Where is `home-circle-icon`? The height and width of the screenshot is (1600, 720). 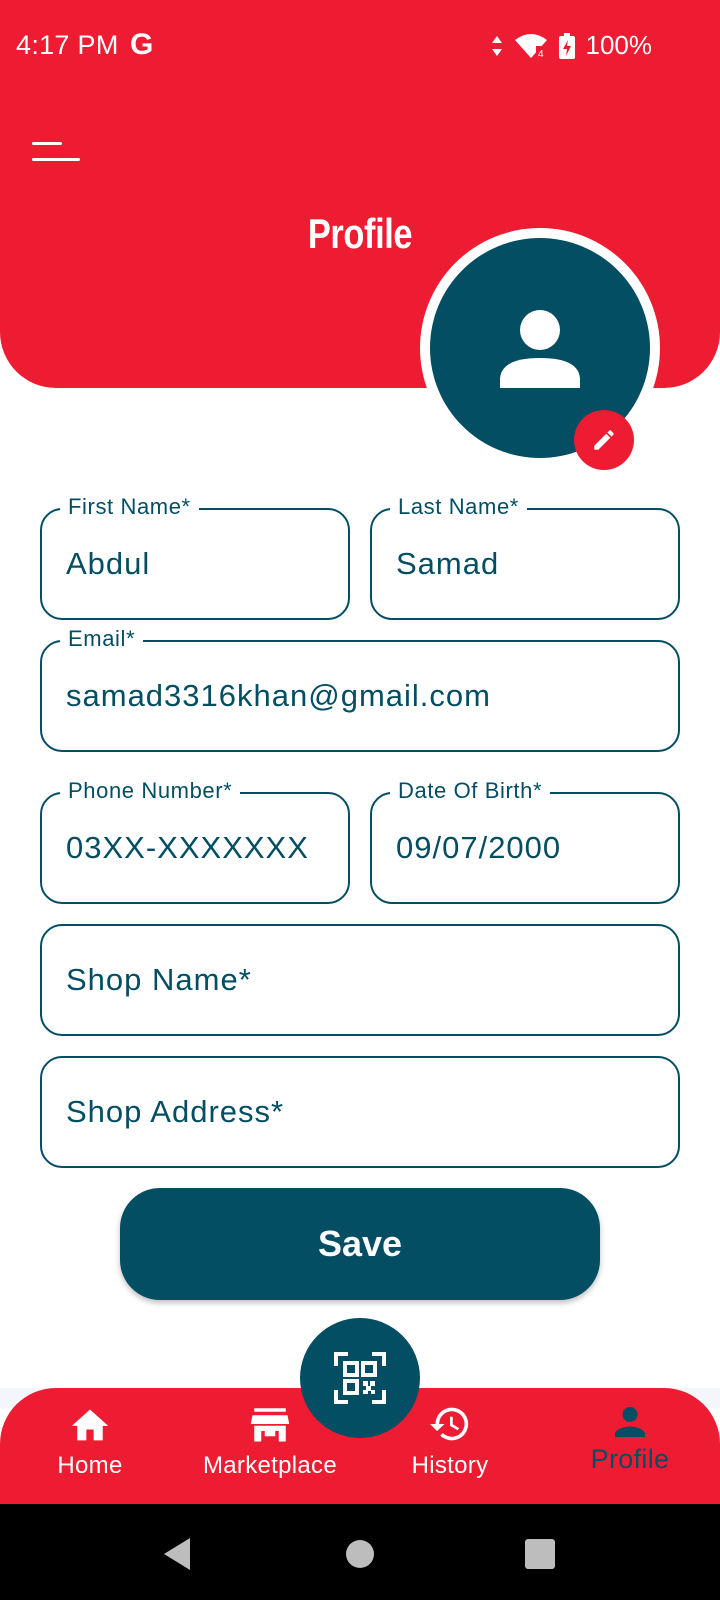
home-circle-icon is located at coordinates (360, 1554).